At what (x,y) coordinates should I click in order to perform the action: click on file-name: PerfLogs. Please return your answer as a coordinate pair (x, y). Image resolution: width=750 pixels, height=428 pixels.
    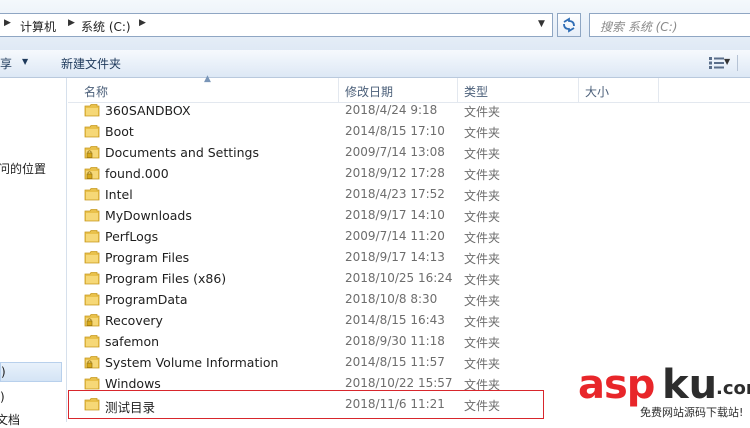
    Looking at the image, I should click on (131, 236).